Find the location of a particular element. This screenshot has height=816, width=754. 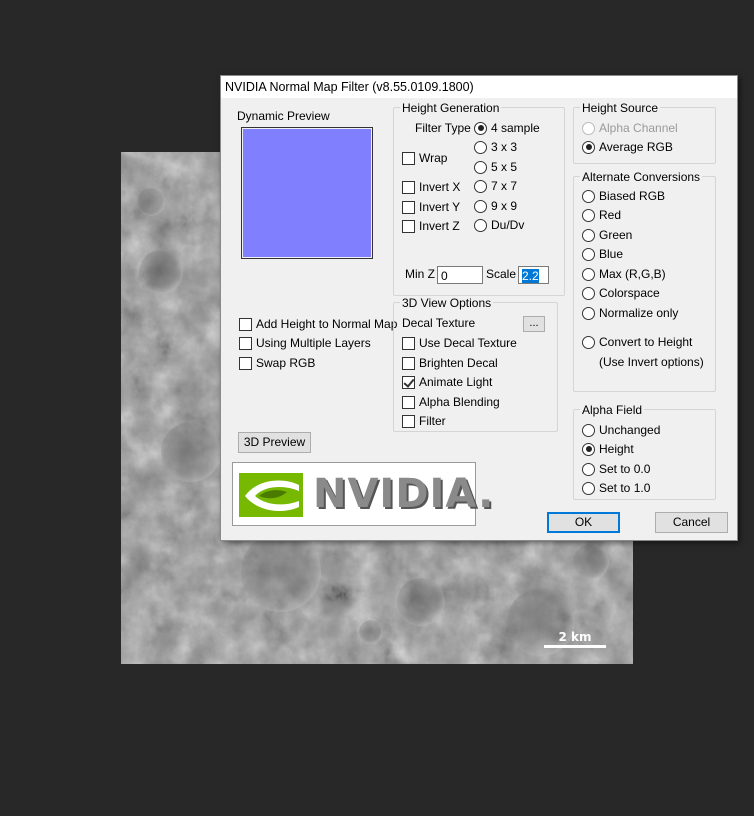

checkbox-label: Filter is located at coordinates (432, 421).